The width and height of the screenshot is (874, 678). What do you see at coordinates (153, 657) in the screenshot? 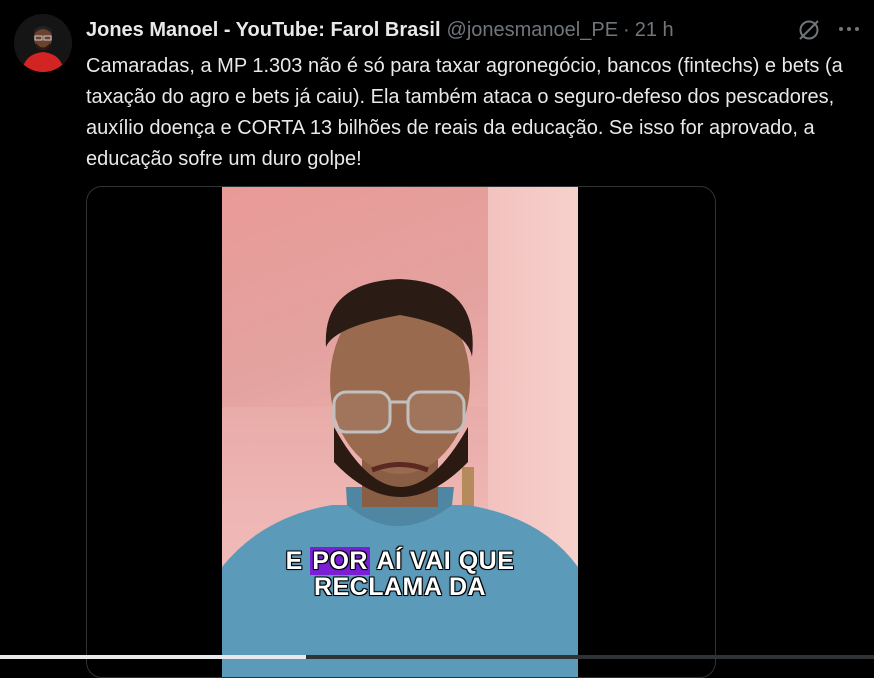
I see `video-progress-fill` at bounding box center [153, 657].